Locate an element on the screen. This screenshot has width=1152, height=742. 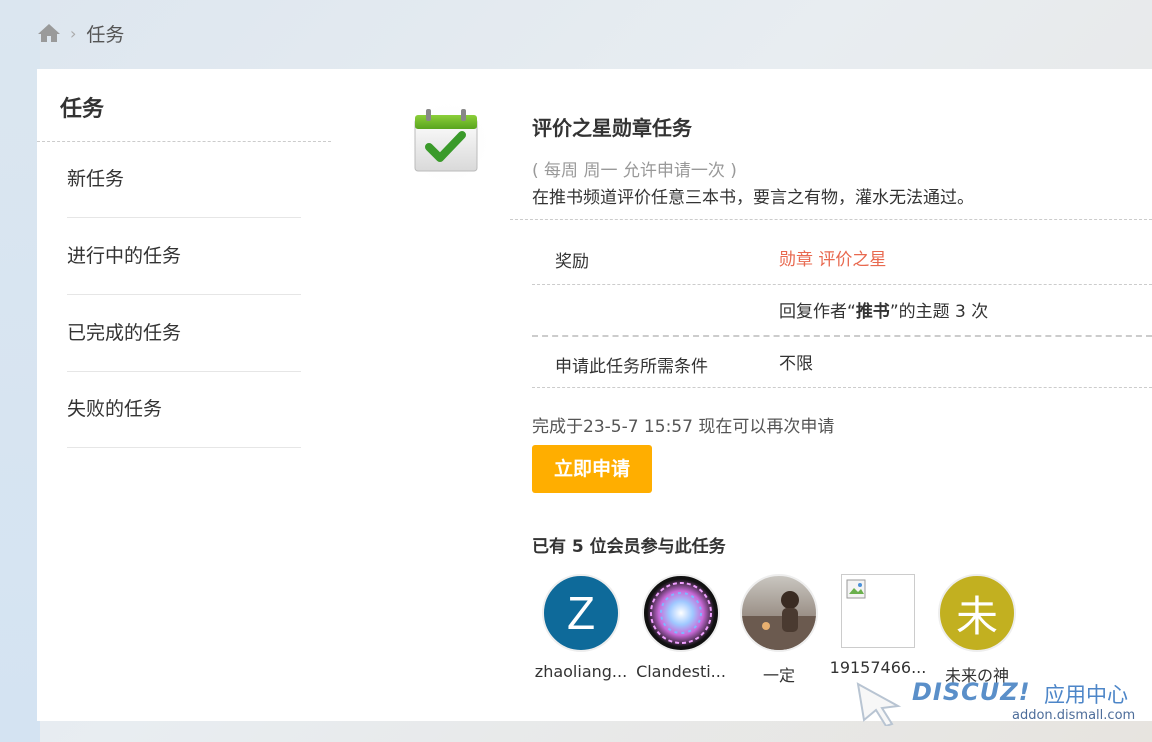
sidebar-item-in-progress-tasks: 进行中的任务 is located at coordinates (184, 256).